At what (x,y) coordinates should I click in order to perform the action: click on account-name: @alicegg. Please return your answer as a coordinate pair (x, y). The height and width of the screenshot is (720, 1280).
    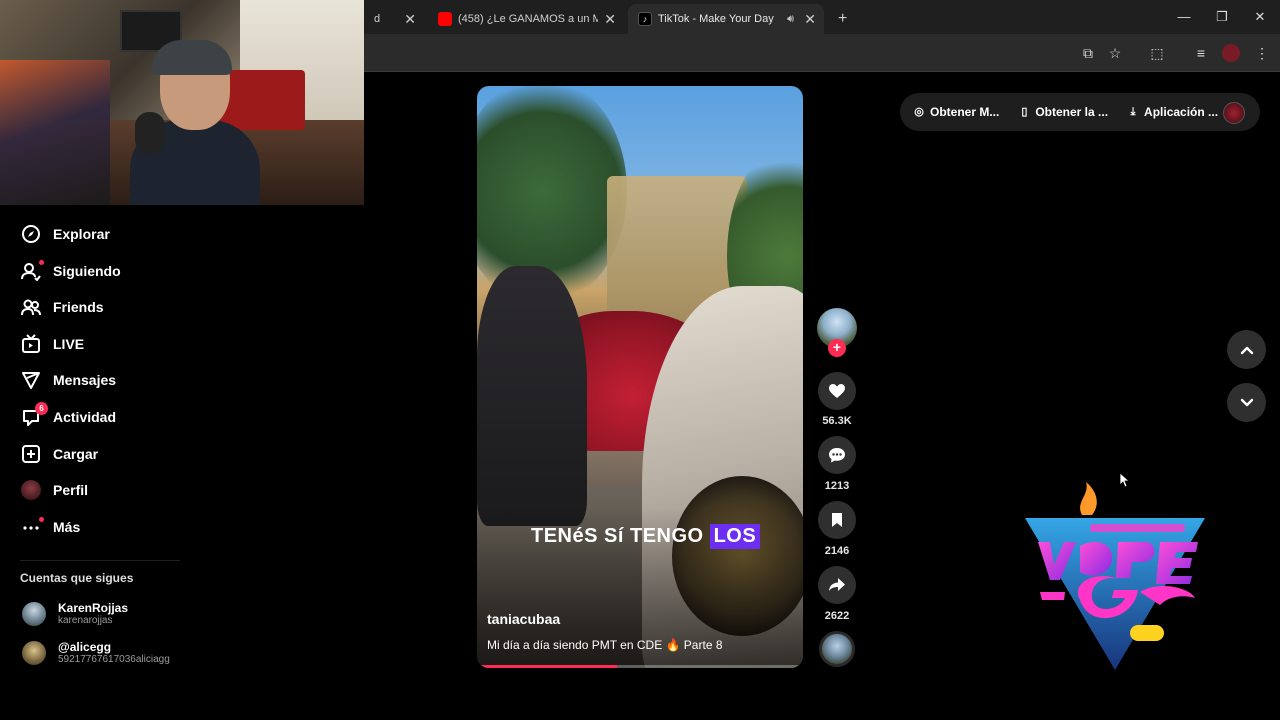
    Looking at the image, I should click on (85, 647).